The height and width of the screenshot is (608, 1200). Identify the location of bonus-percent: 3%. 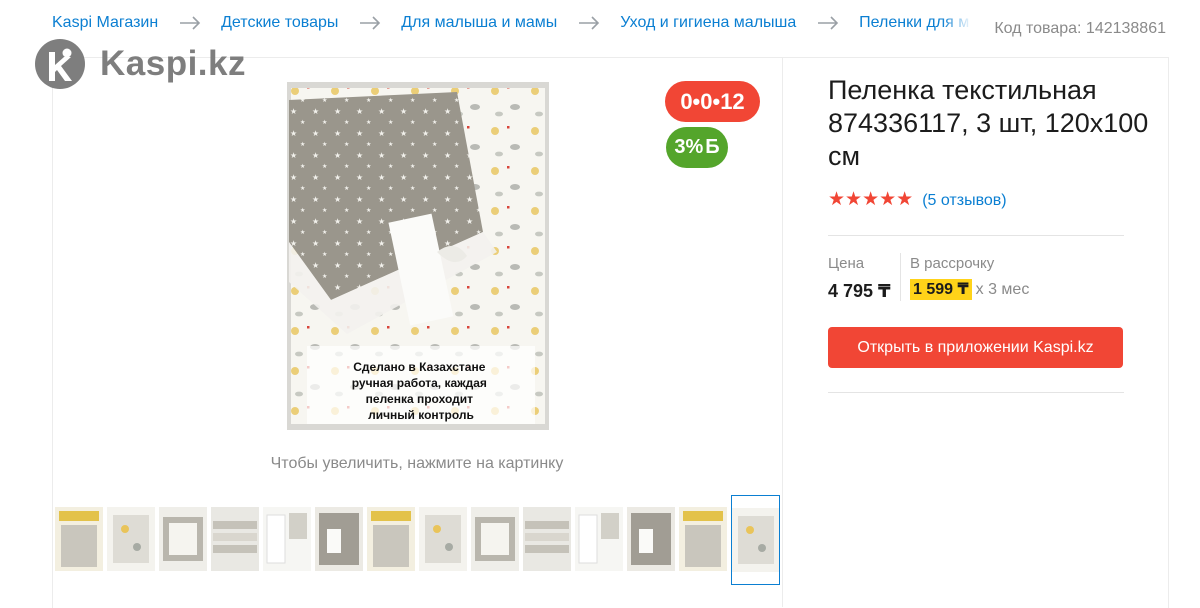
(689, 147).